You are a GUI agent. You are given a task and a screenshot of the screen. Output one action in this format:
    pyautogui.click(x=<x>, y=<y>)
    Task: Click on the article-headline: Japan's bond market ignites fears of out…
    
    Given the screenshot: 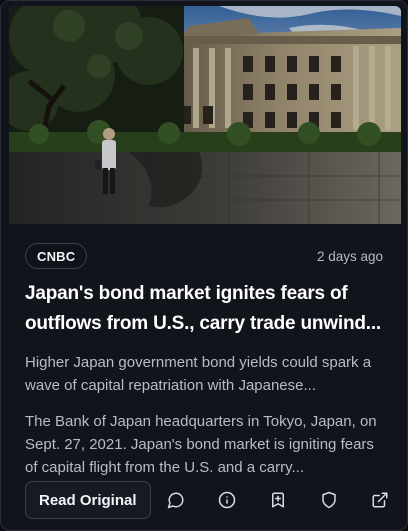 What is the action you would take?
    pyautogui.click(x=204, y=309)
    